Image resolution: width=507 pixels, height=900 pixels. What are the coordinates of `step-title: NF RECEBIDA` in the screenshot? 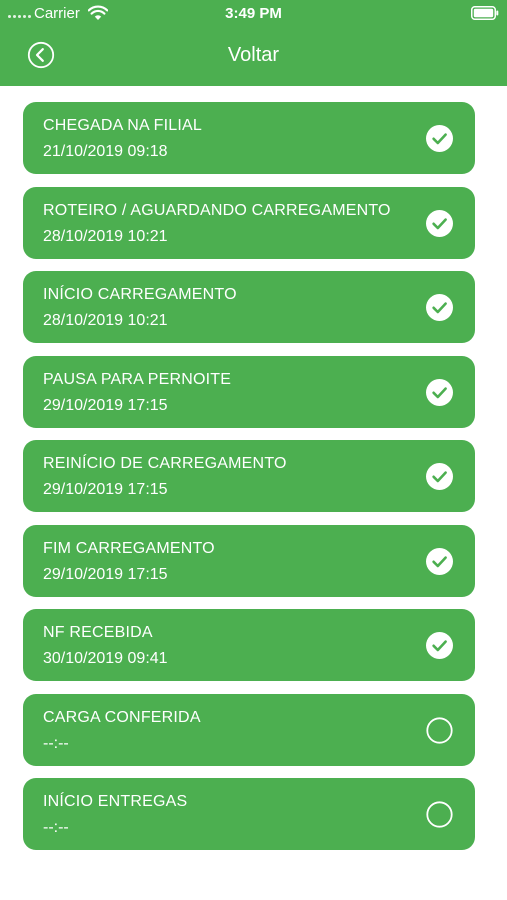 It's located at (98, 632).